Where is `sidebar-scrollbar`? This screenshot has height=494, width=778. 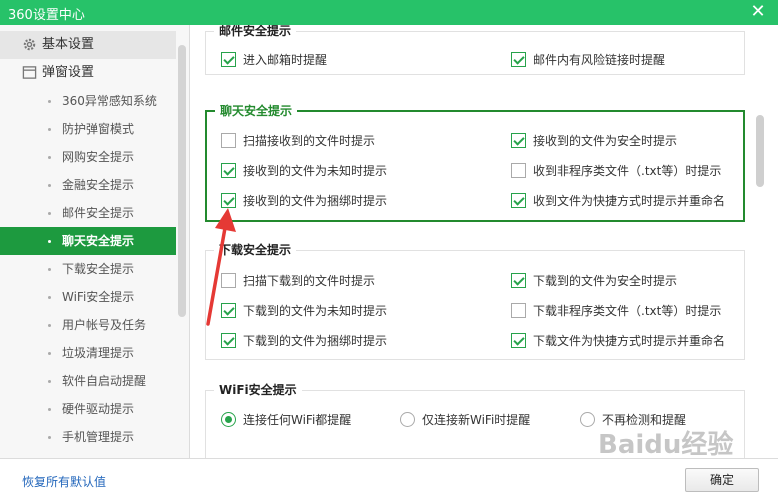
sidebar-scrollbar is located at coordinates (182, 181).